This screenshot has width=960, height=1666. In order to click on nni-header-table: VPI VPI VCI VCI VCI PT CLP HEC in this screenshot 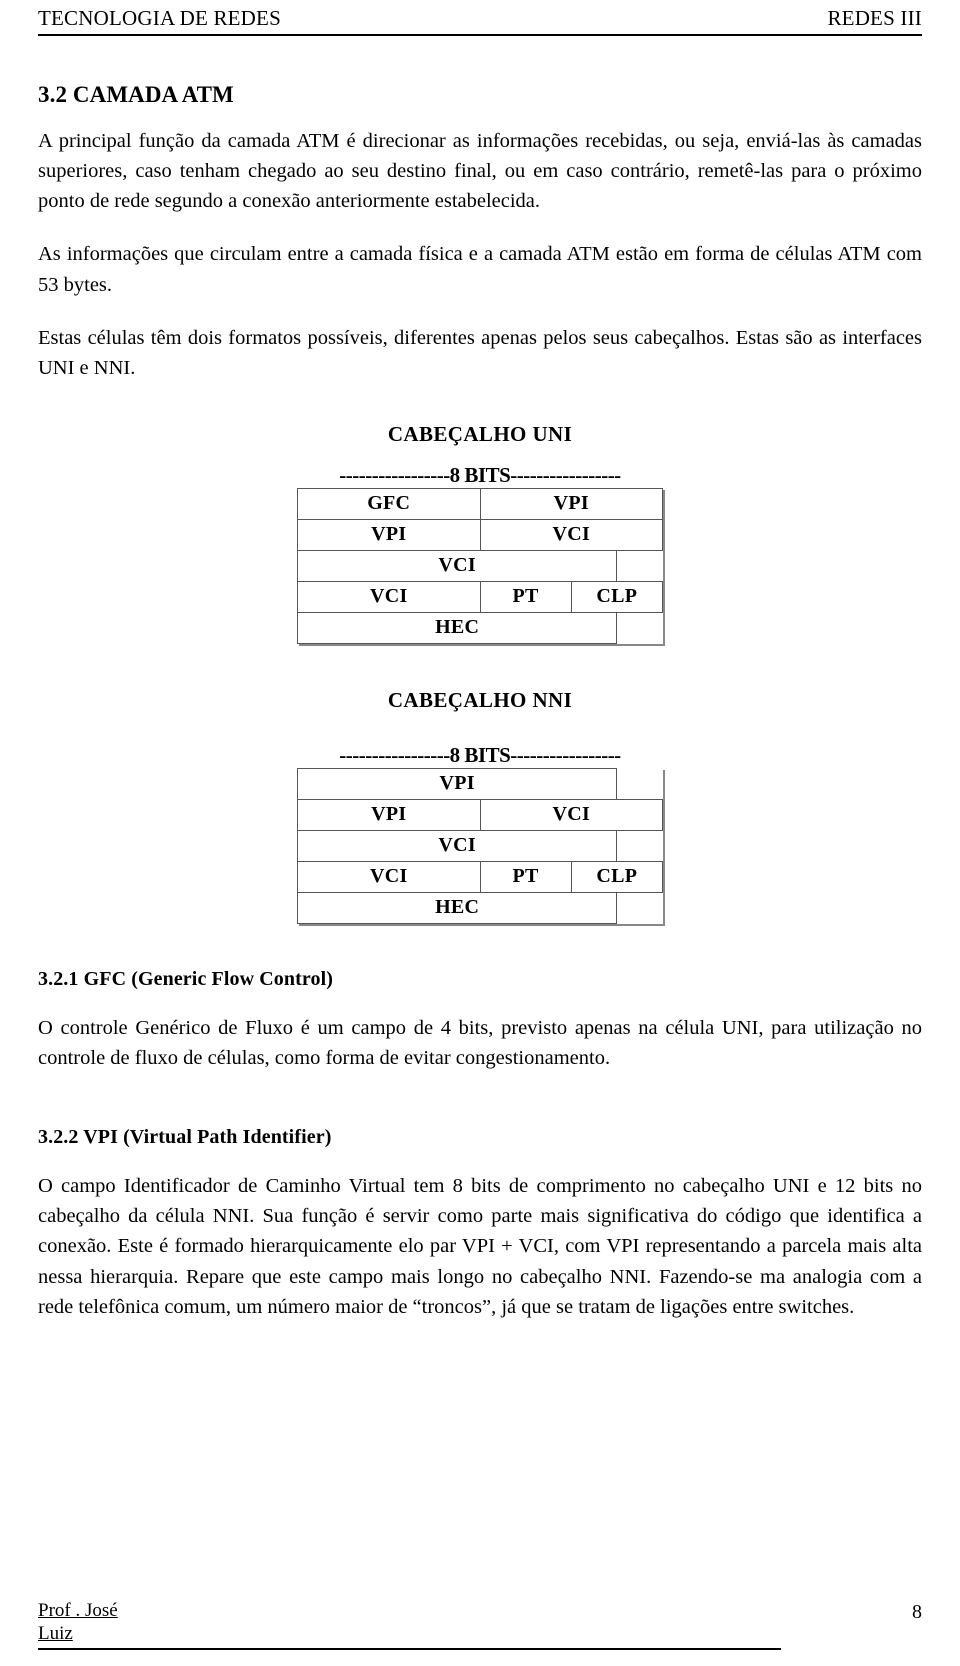, I will do `click(480, 845)`.